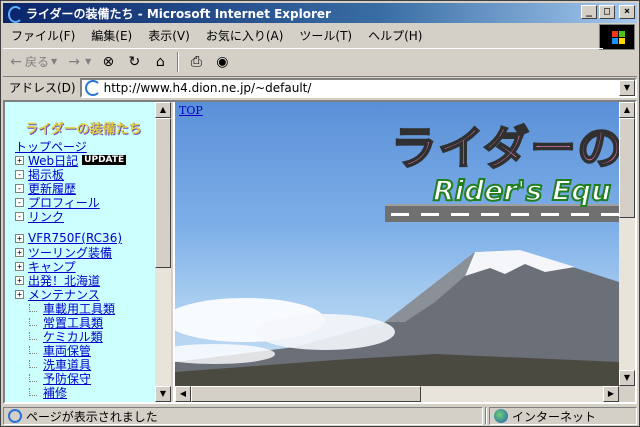 The height and width of the screenshot is (427, 640). Describe the element at coordinates (325, 35) in the screenshot. I see `menu-tools: ツール(T)` at that location.